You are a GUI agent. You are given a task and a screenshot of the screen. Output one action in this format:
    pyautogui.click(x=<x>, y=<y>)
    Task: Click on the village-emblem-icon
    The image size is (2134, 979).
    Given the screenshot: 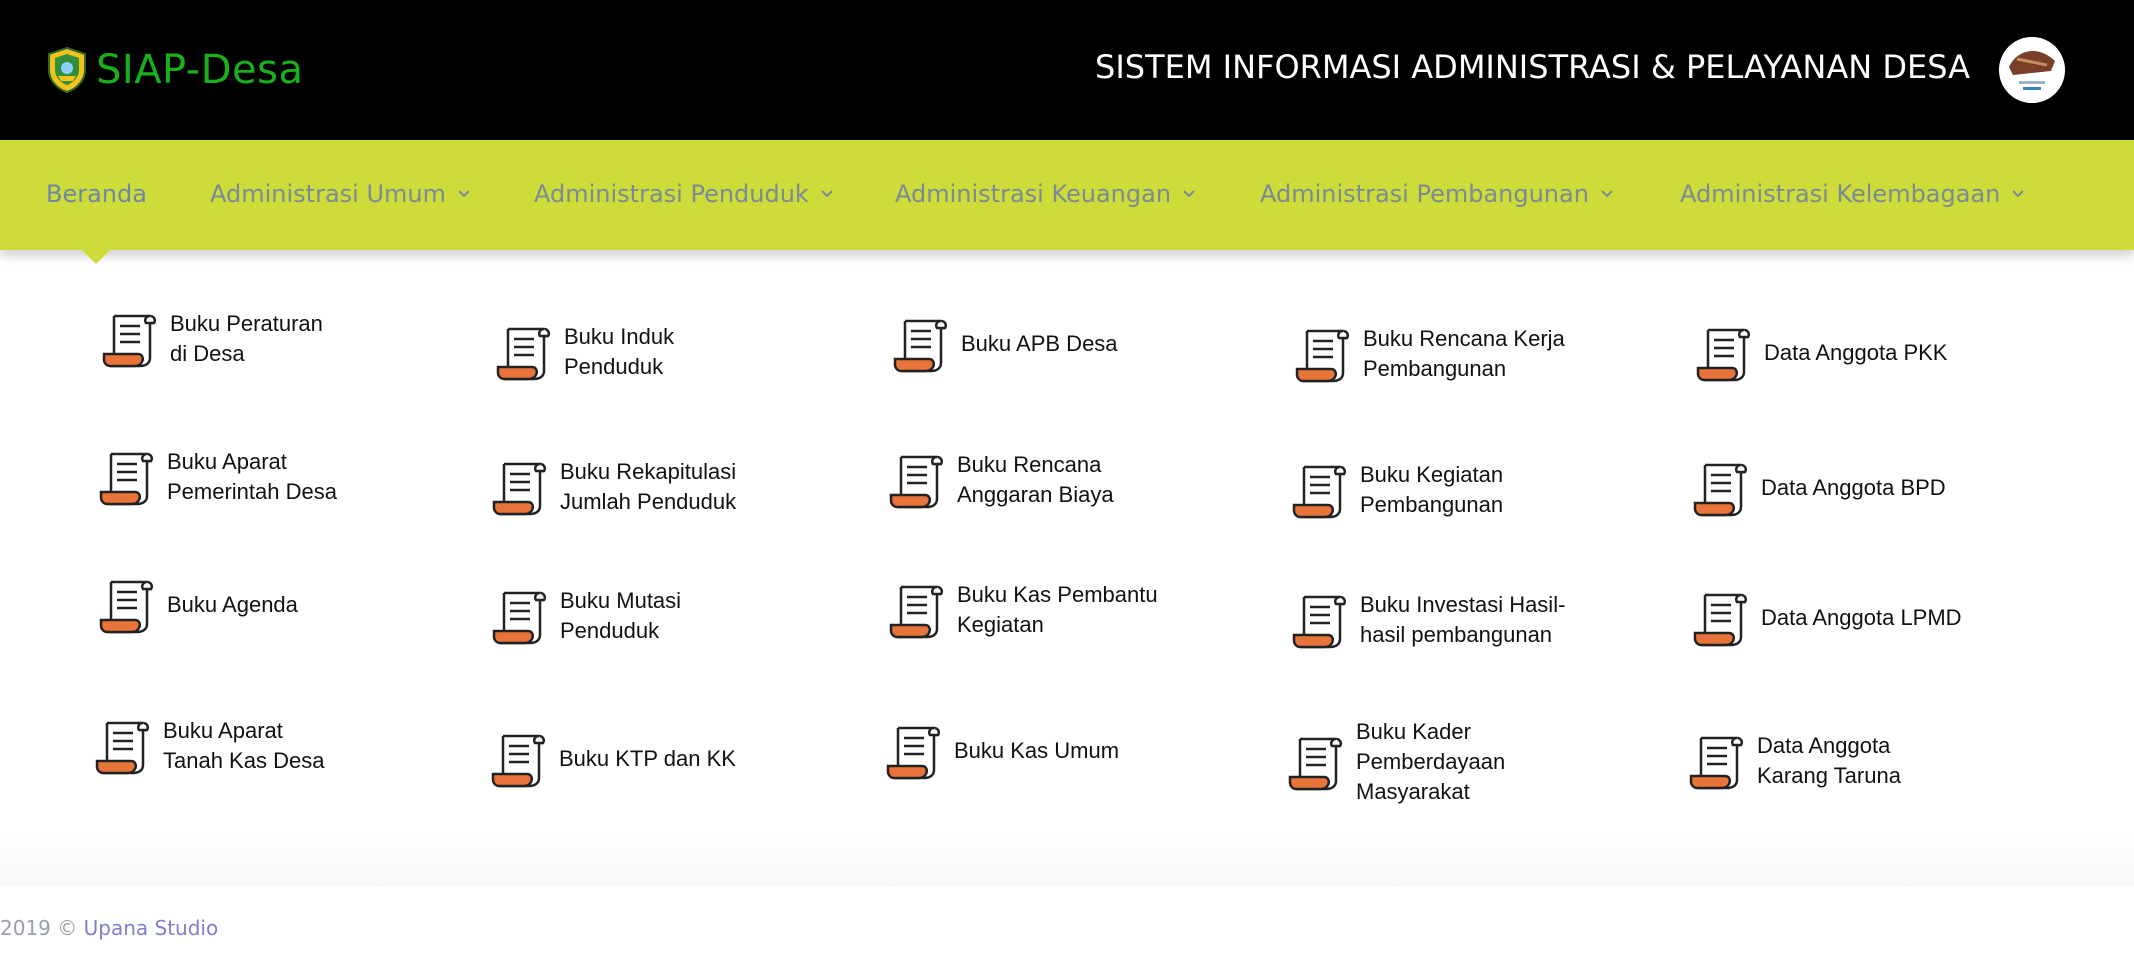 What is the action you would take?
    pyautogui.click(x=67, y=70)
    